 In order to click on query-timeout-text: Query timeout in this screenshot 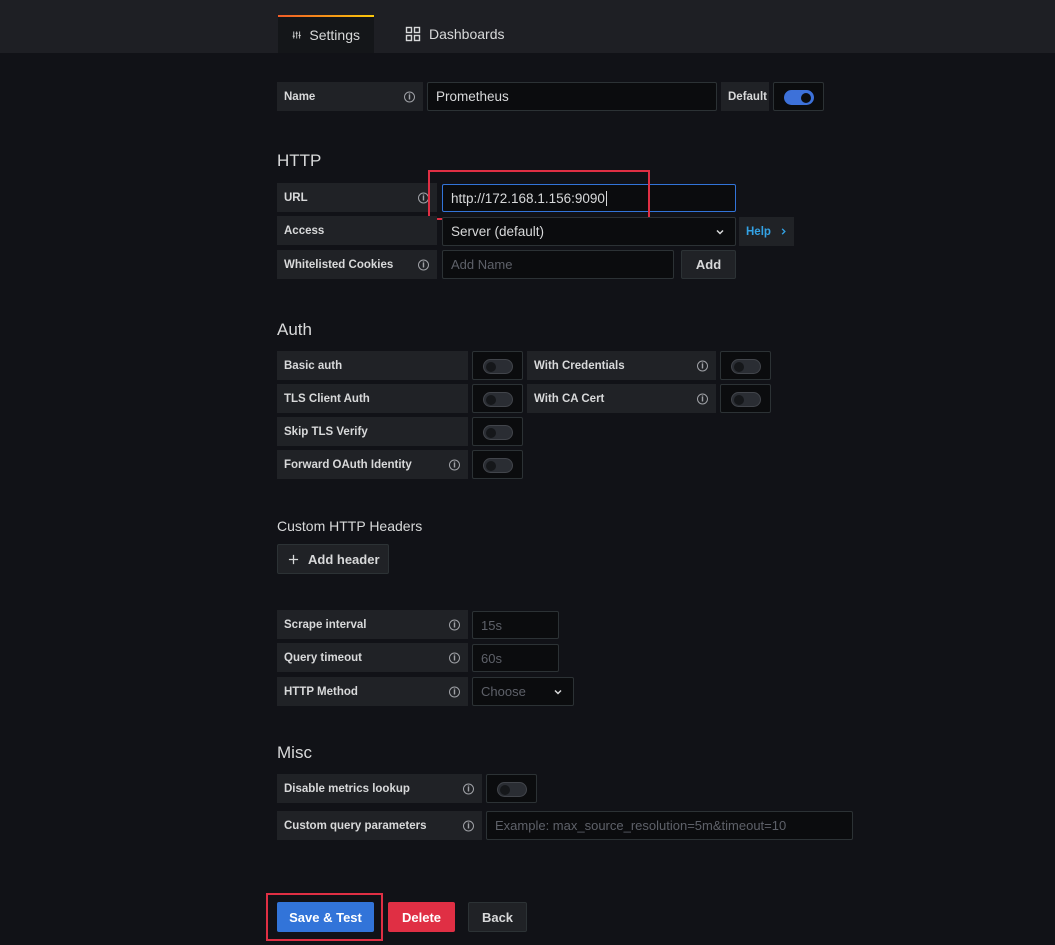, I will do `click(323, 657)`.